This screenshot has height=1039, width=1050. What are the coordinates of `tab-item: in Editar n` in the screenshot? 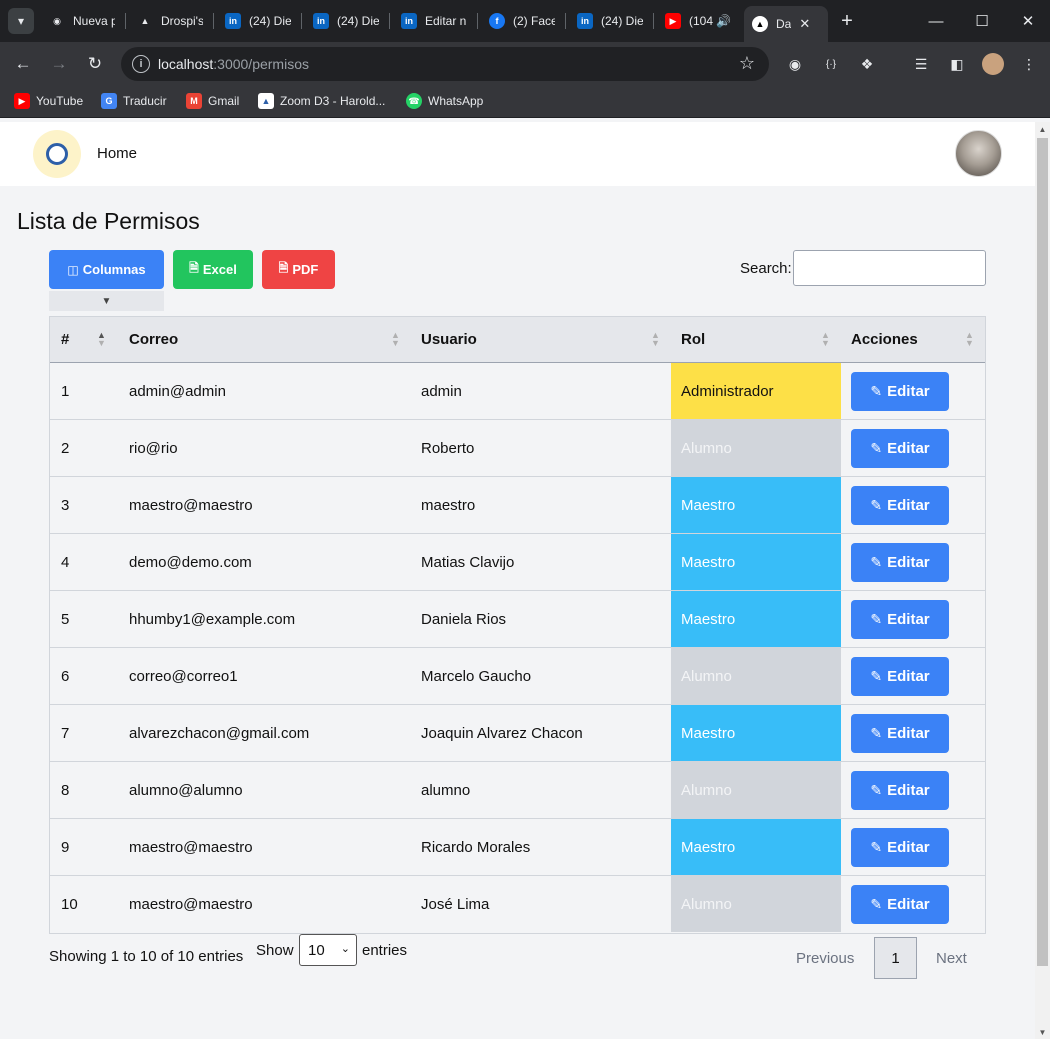 It's located at (434, 21).